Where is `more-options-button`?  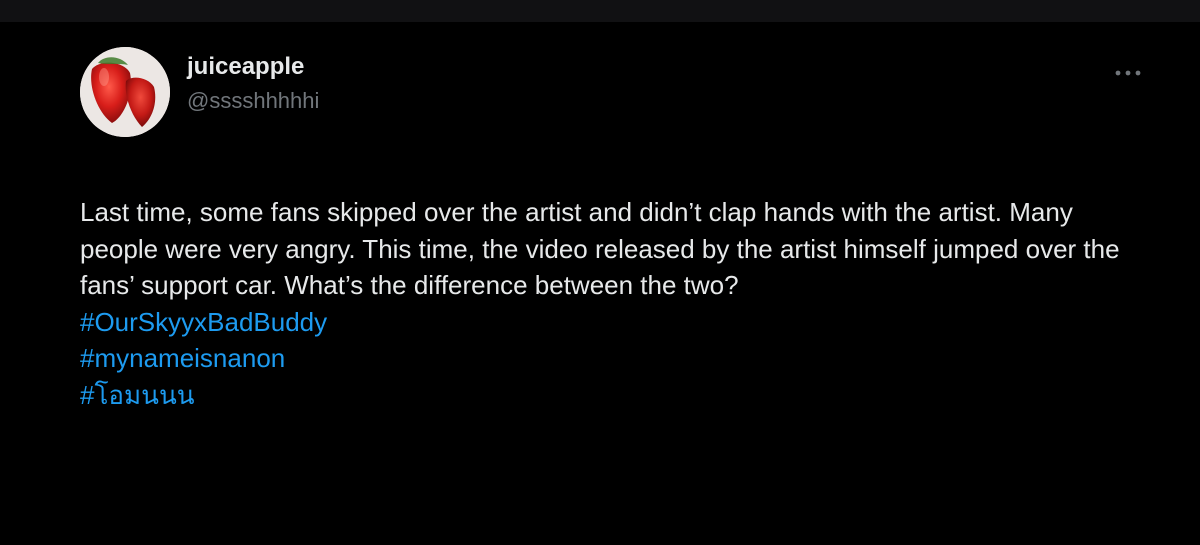 more-options-button is located at coordinates (1128, 73).